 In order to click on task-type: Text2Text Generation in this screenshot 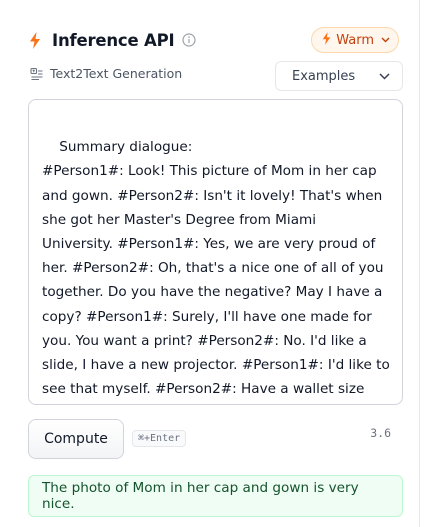, I will do `click(106, 73)`.